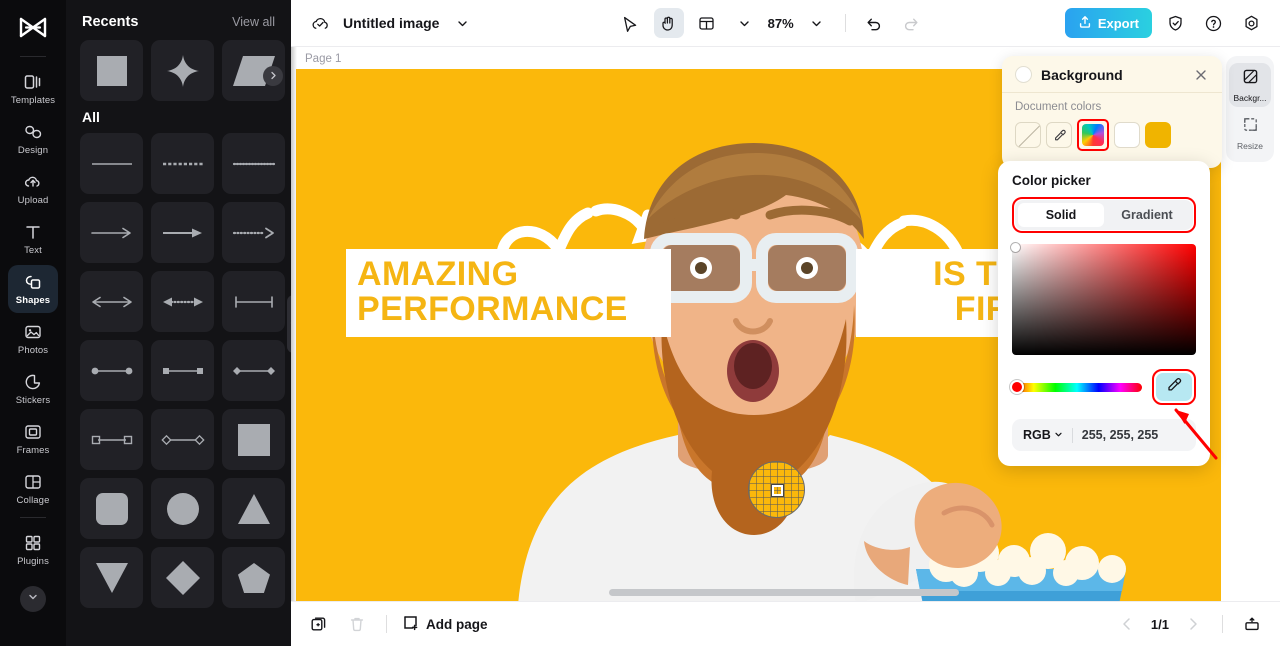  What do you see at coordinates (33, 543) in the screenshot?
I see `plugins-icon` at bounding box center [33, 543].